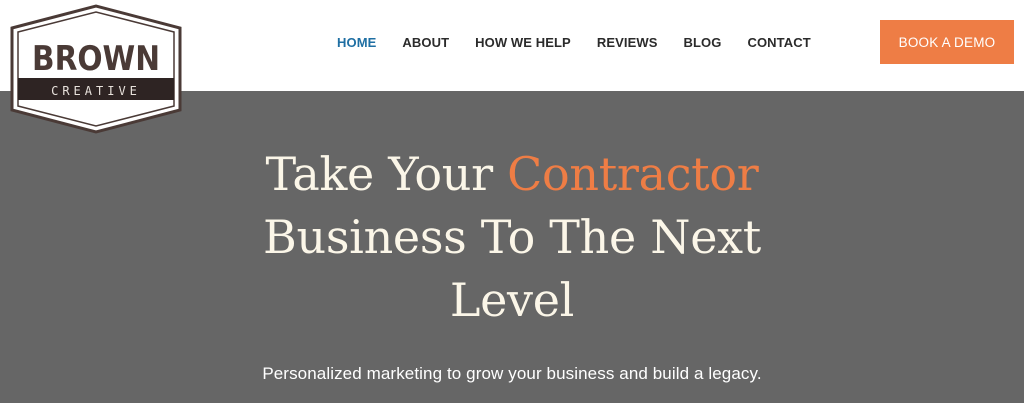 The height and width of the screenshot is (403, 1024). Describe the element at coordinates (523, 42) in the screenshot. I see `nav-item-how-we-help: HOW WE HELP` at that location.